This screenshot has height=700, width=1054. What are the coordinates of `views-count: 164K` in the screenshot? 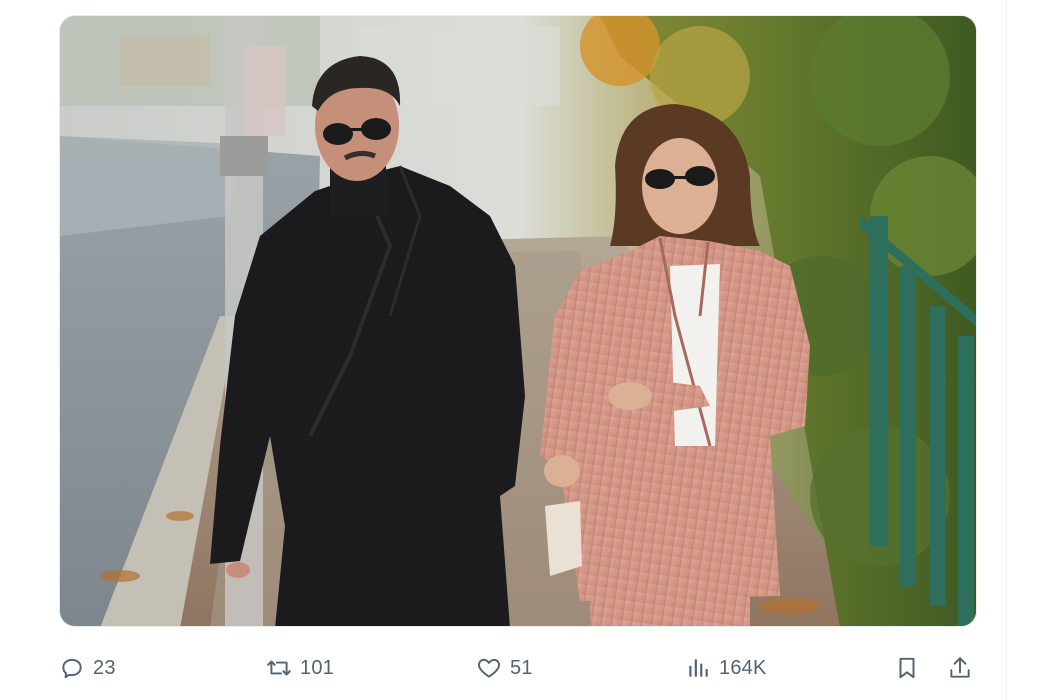 It's located at (743, 667).